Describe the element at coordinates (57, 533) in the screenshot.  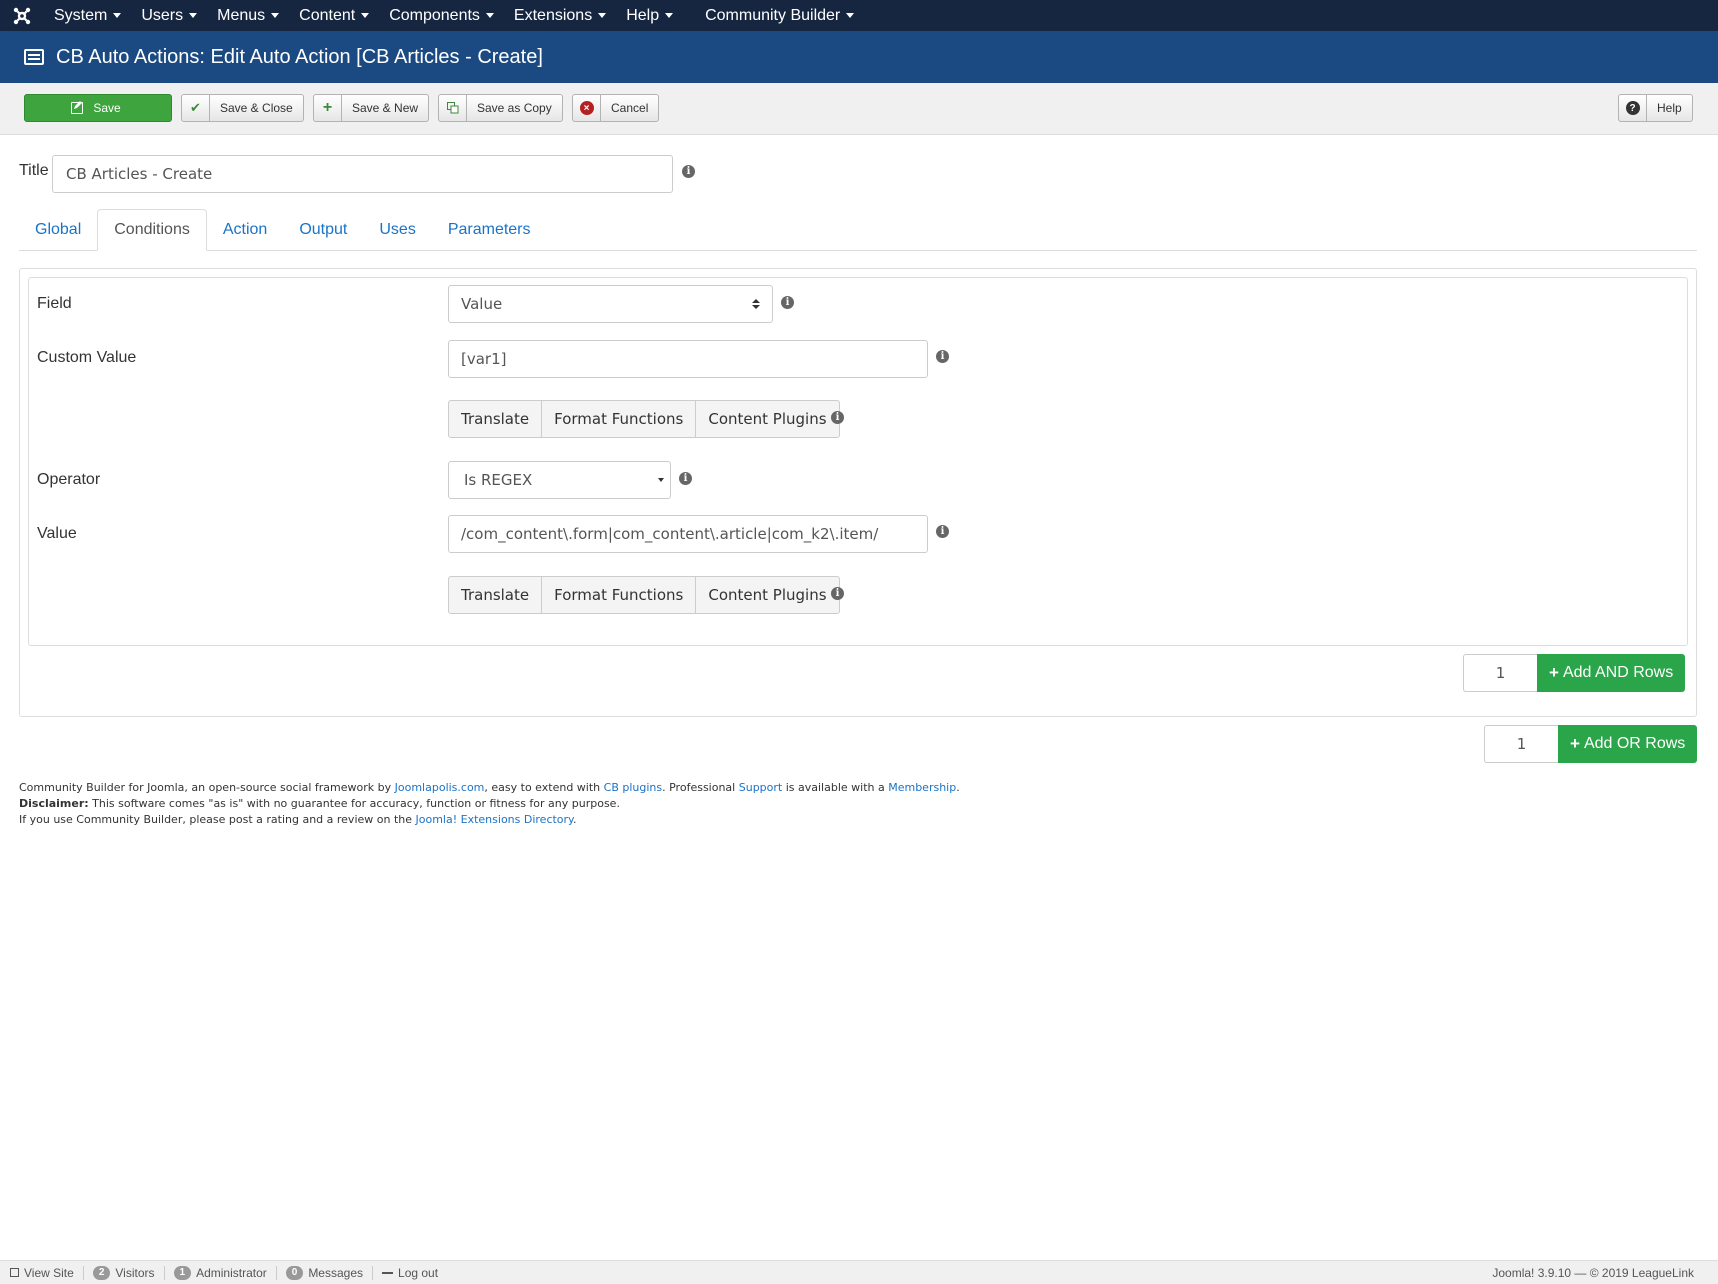
I see `value-label: Value` at that location.